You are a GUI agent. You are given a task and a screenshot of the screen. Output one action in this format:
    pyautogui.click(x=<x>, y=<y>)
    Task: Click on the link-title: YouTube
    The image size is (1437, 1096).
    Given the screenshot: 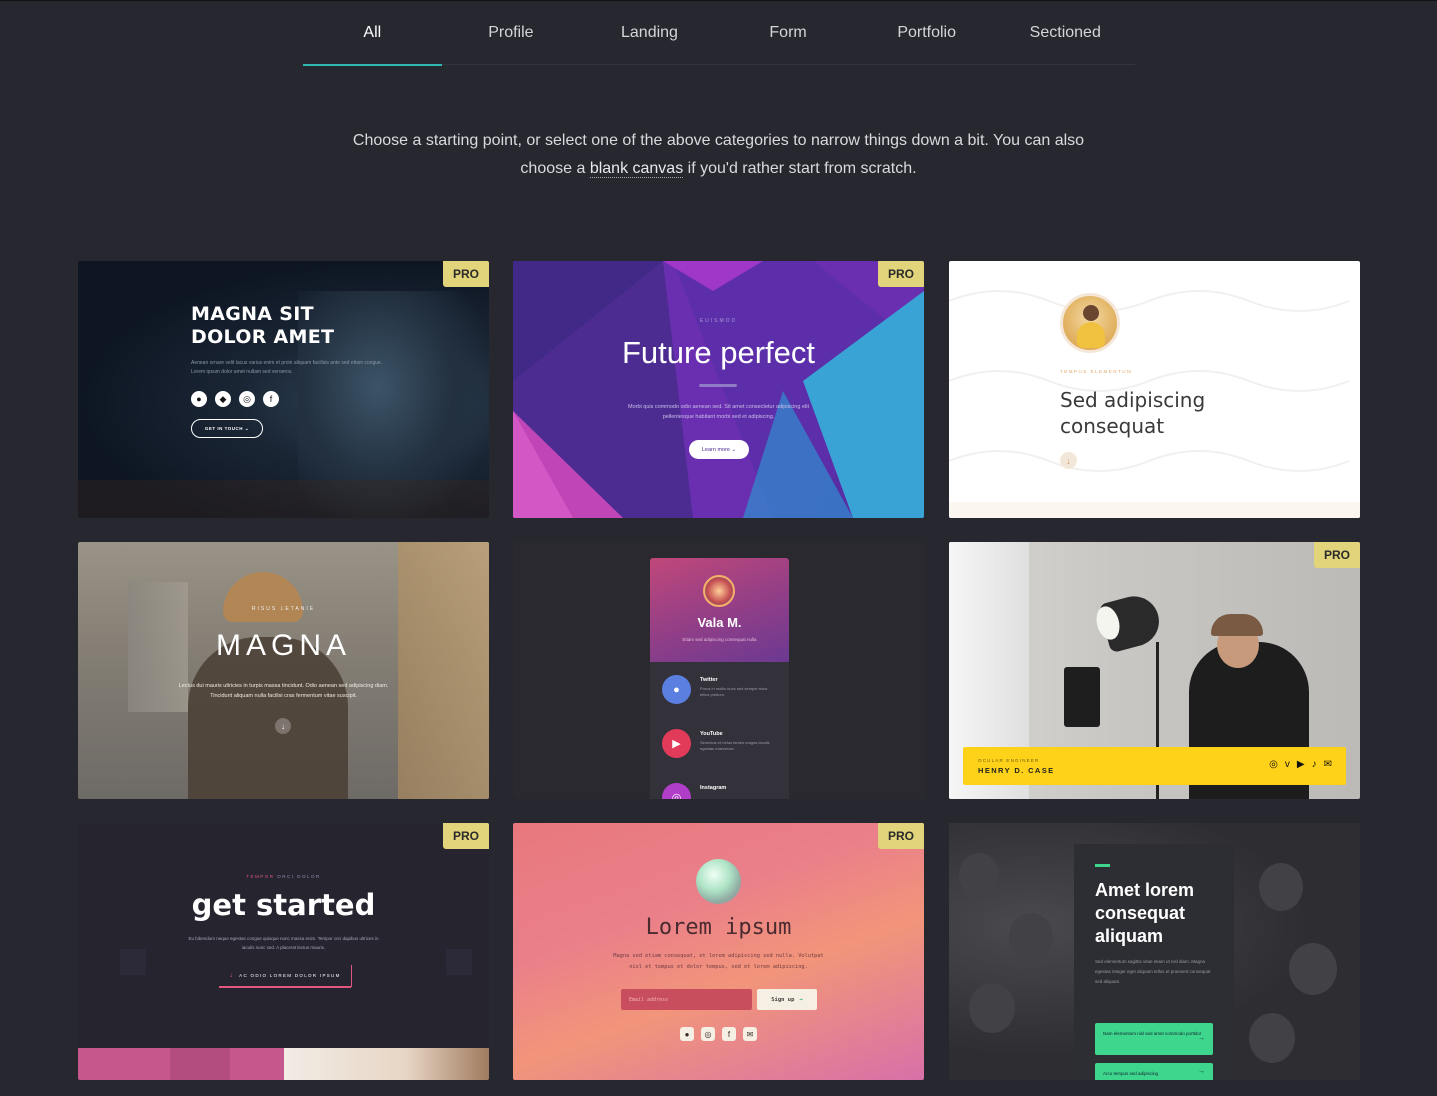 What is the action you would take?
    pyautogui.click(x=711, y=734)
    